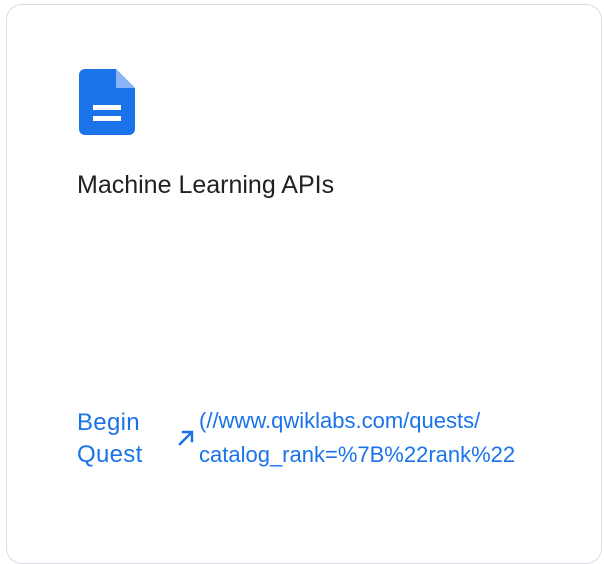 The image size is (604, 564). Describe the element at coordinates (340, 420) in the screenshot. I see `quest-url-line1: (//www.qwiklabs.com/quests/` at that location.